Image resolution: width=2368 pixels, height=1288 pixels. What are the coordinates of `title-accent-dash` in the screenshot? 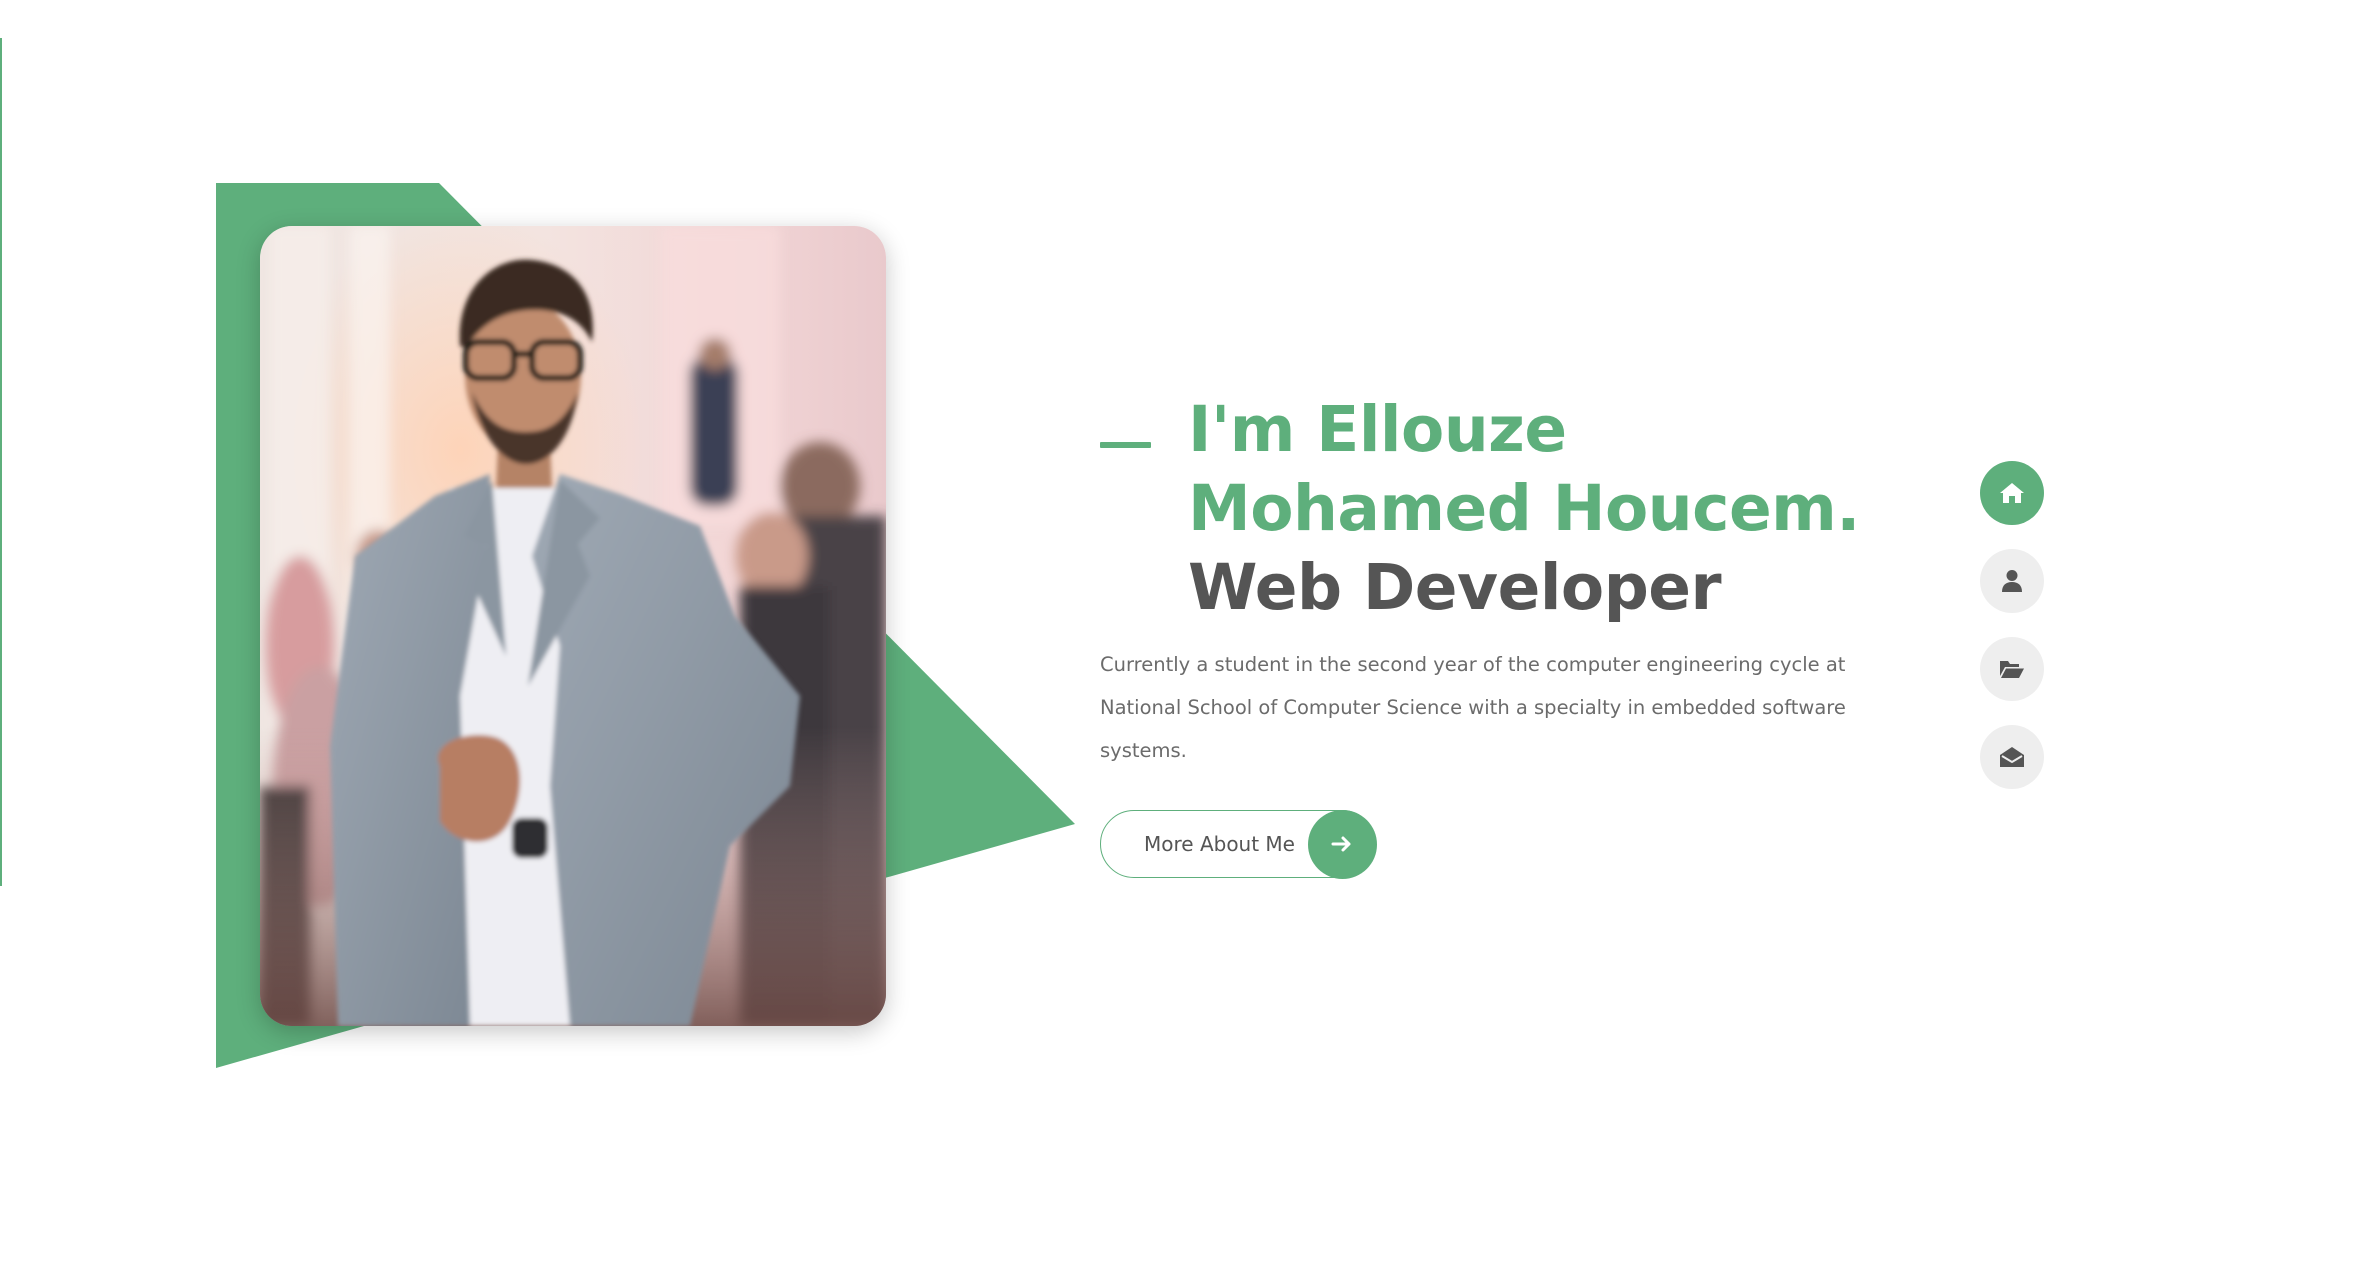 It's located at (1125, 445).